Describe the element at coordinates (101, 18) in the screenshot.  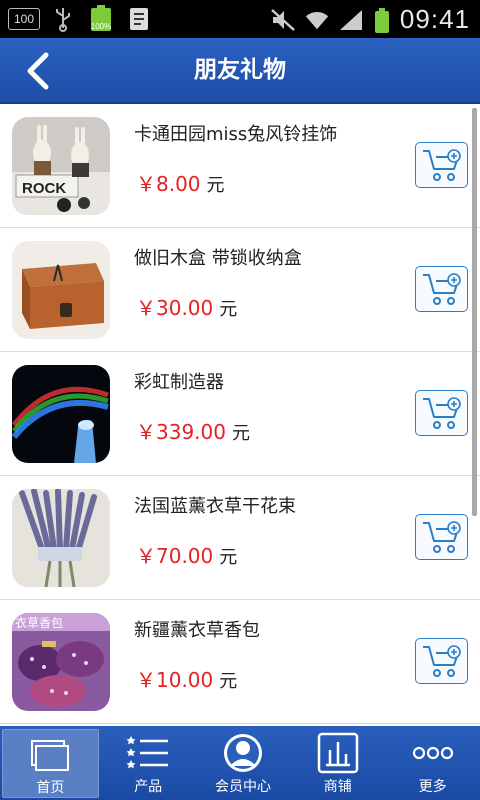
I see `battery-icon: 100%` at that location.